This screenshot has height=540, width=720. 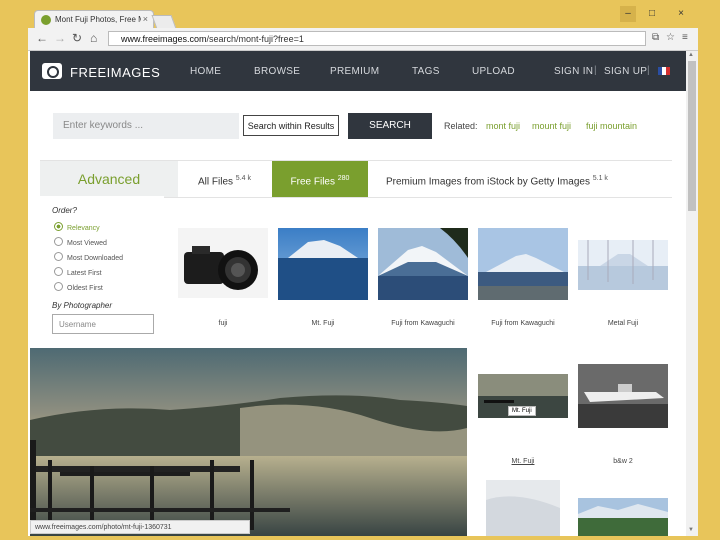 I want to click on search-within-results-button: Search within Results, so click(x=291, y=125).